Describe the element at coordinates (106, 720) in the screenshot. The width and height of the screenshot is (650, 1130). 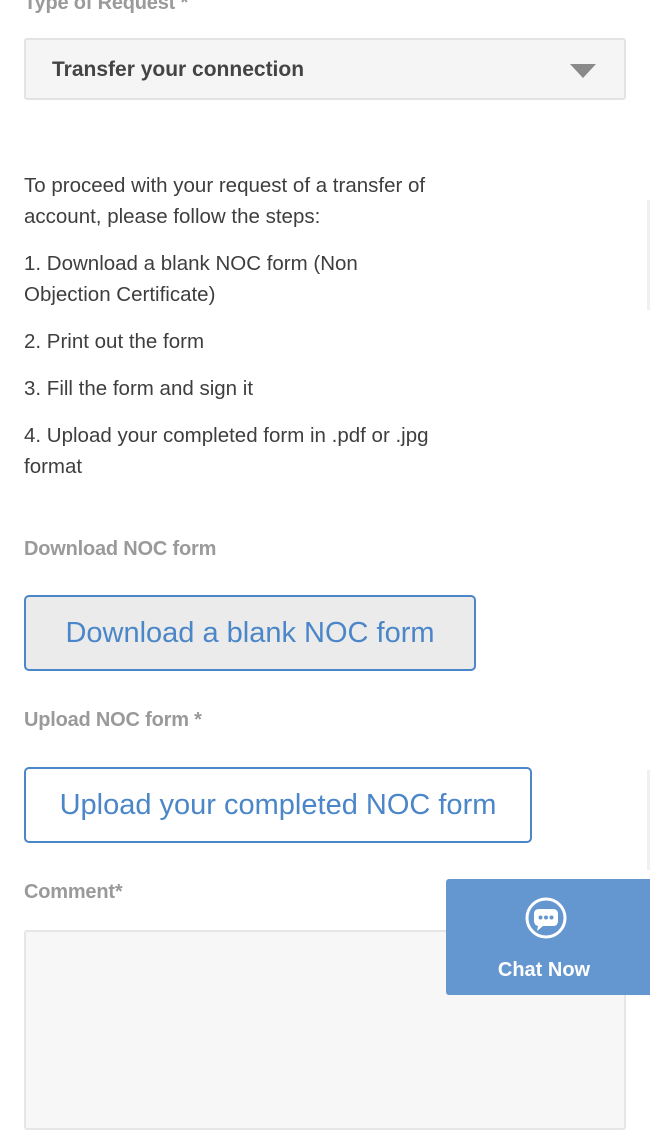
I see `upload-noc-label-text: Upload NOC form` at that location.